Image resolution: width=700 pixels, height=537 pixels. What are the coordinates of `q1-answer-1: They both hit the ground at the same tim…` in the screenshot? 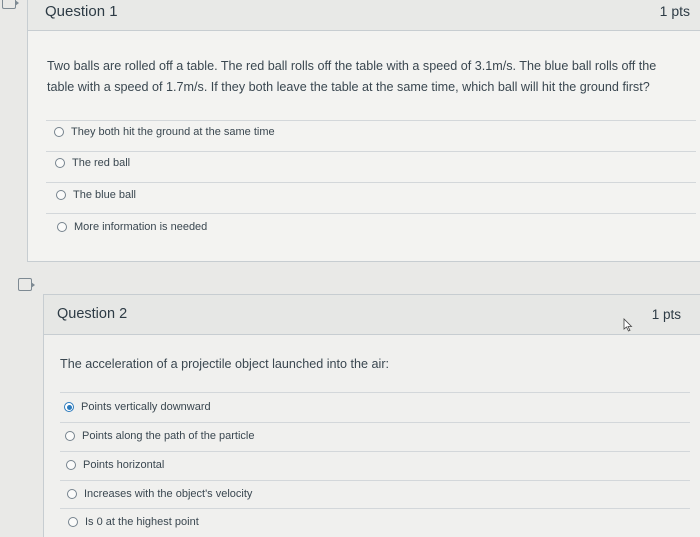 It's located at (164, 132).